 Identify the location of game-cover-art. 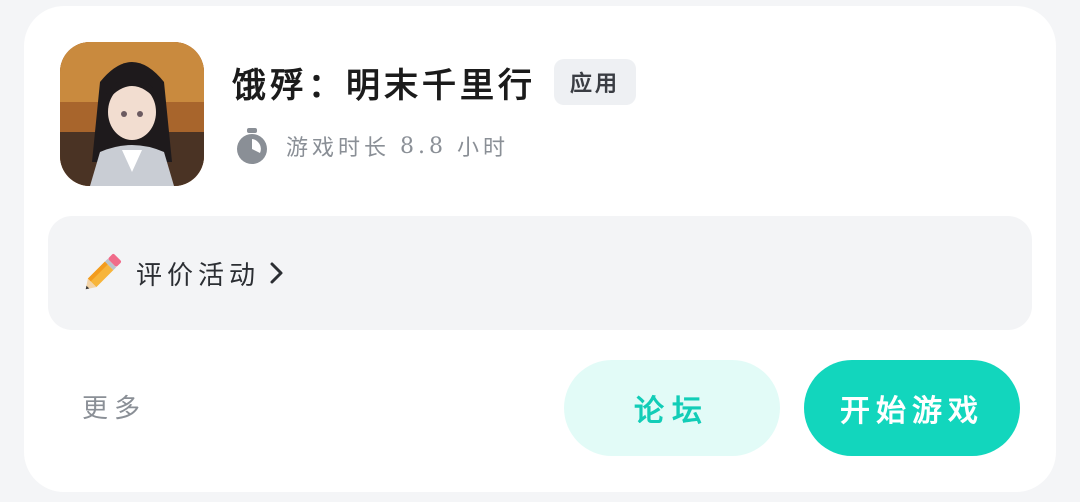
(132, 114).